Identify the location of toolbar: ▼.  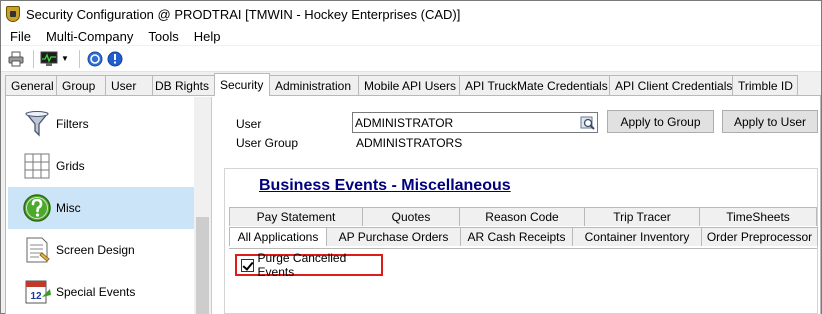
(411, 59).